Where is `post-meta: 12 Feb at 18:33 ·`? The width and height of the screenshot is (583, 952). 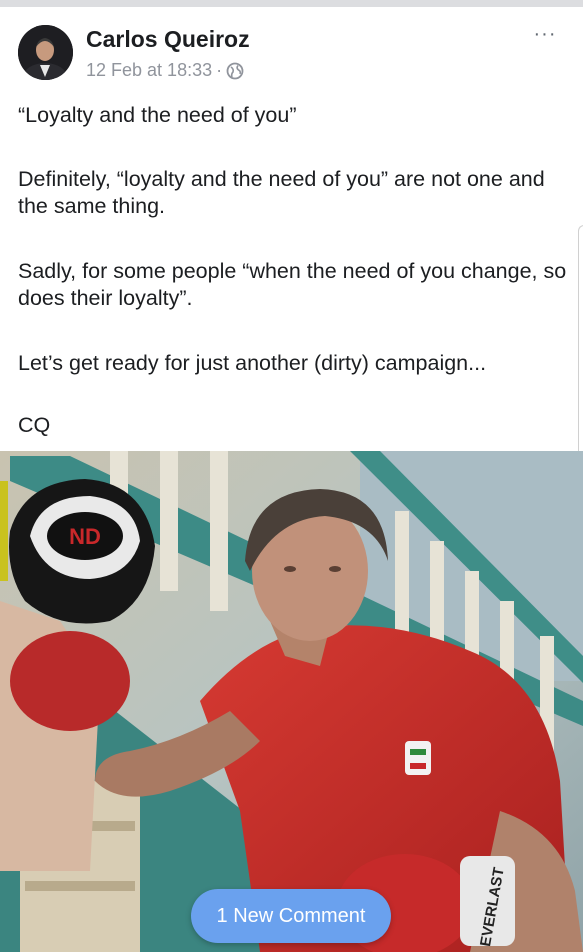
post-meta: 12 Feb at 18:33 · is located at coordinates (165, 70).